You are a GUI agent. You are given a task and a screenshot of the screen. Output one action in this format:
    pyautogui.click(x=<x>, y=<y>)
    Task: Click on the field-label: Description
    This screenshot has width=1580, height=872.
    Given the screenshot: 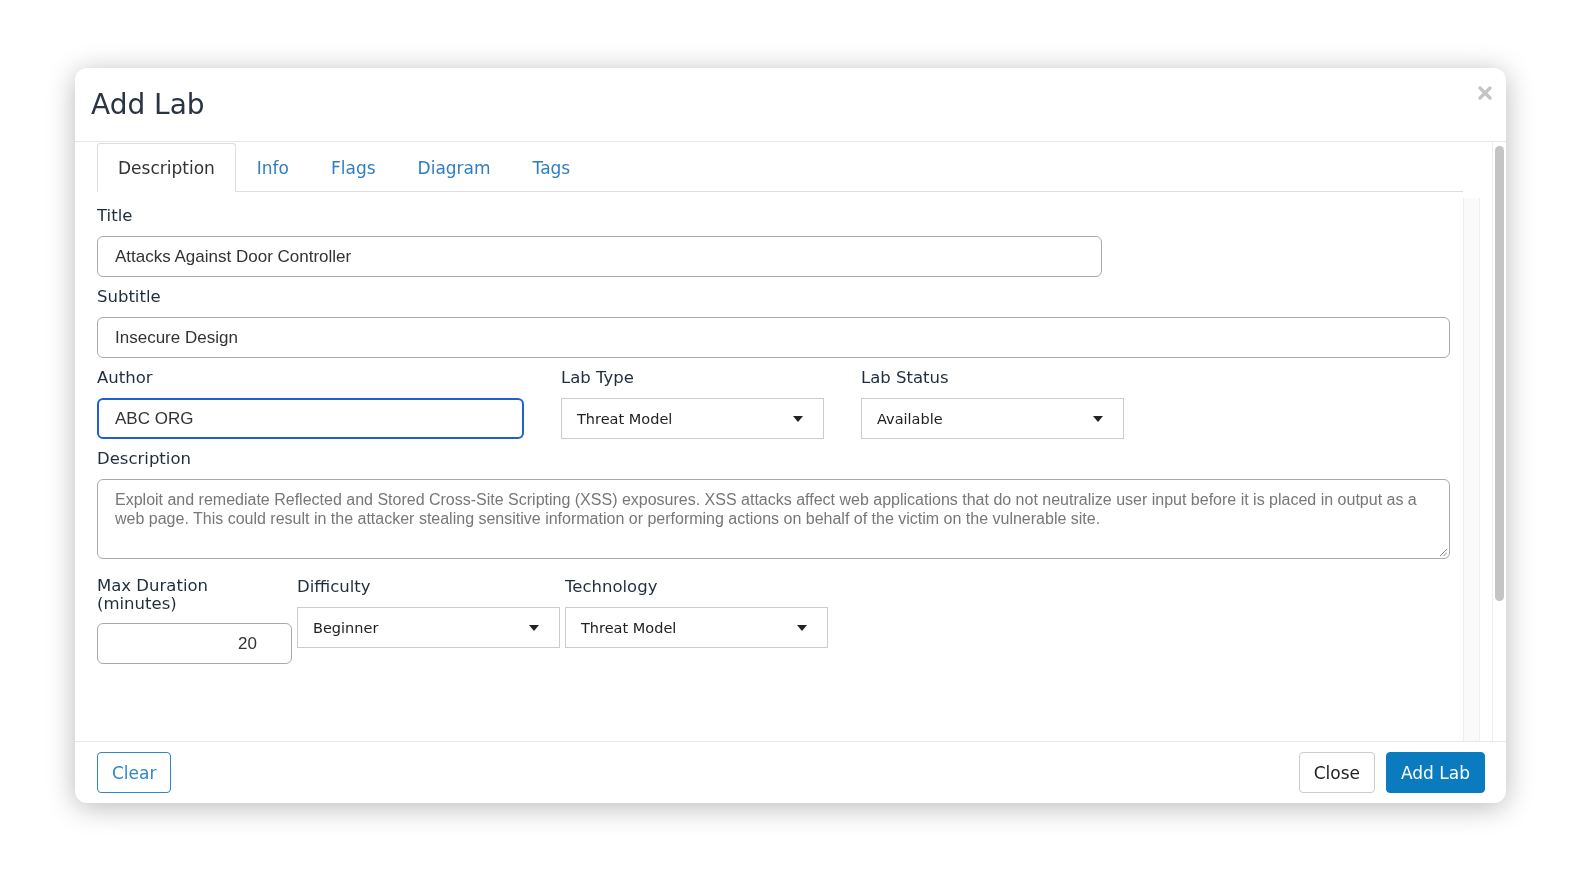 What is the action you would take?
    pyautogui.click(x=144, y=459)
    